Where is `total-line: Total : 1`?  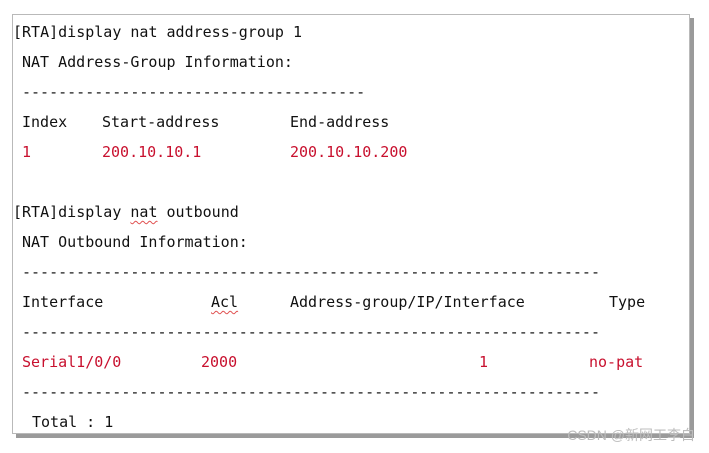
total-line: Total : 1 is located at coordinates (73, 422).